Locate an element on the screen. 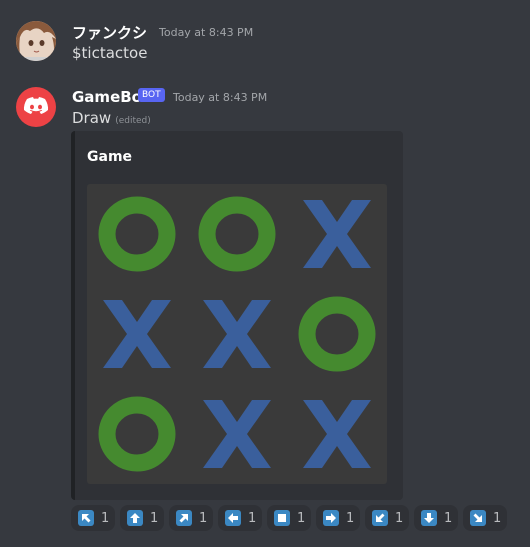 The image size is (530, 547). bot-badge: BOT is located at coordinates (151, 95).